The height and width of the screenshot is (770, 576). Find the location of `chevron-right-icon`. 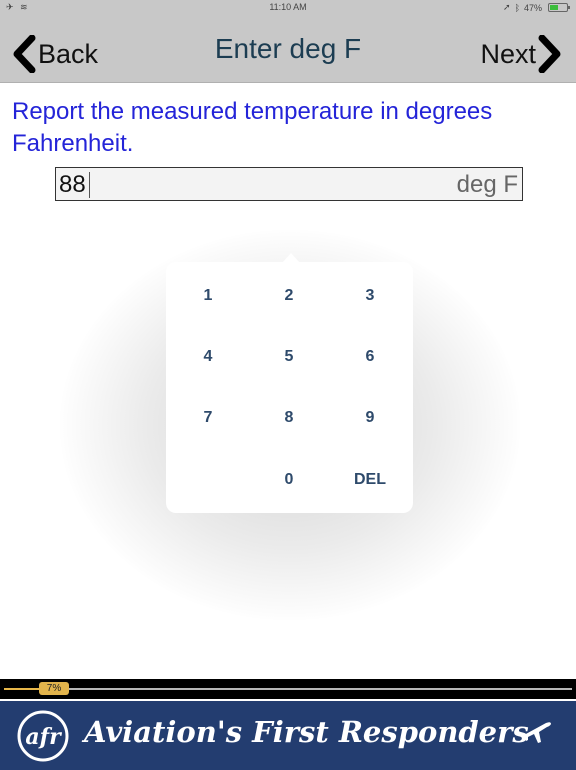

chevron-right-icon is located at coordinates (549, 54).